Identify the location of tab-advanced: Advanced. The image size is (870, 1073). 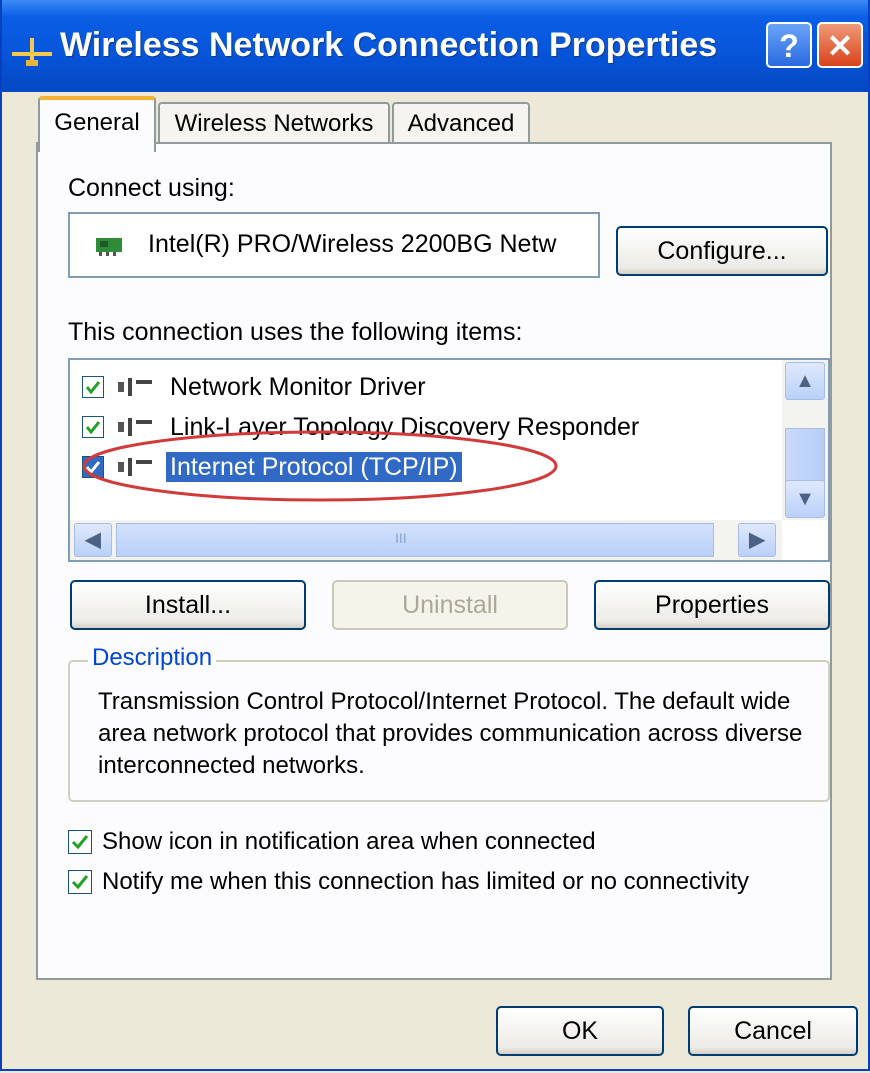
(461, 123).